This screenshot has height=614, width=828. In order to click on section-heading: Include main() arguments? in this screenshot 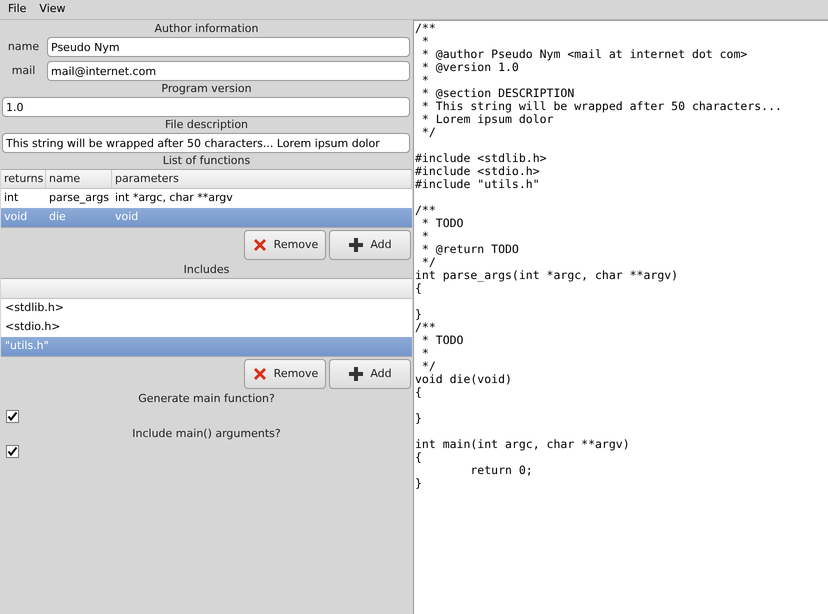, I will do `click(206, 434)`.